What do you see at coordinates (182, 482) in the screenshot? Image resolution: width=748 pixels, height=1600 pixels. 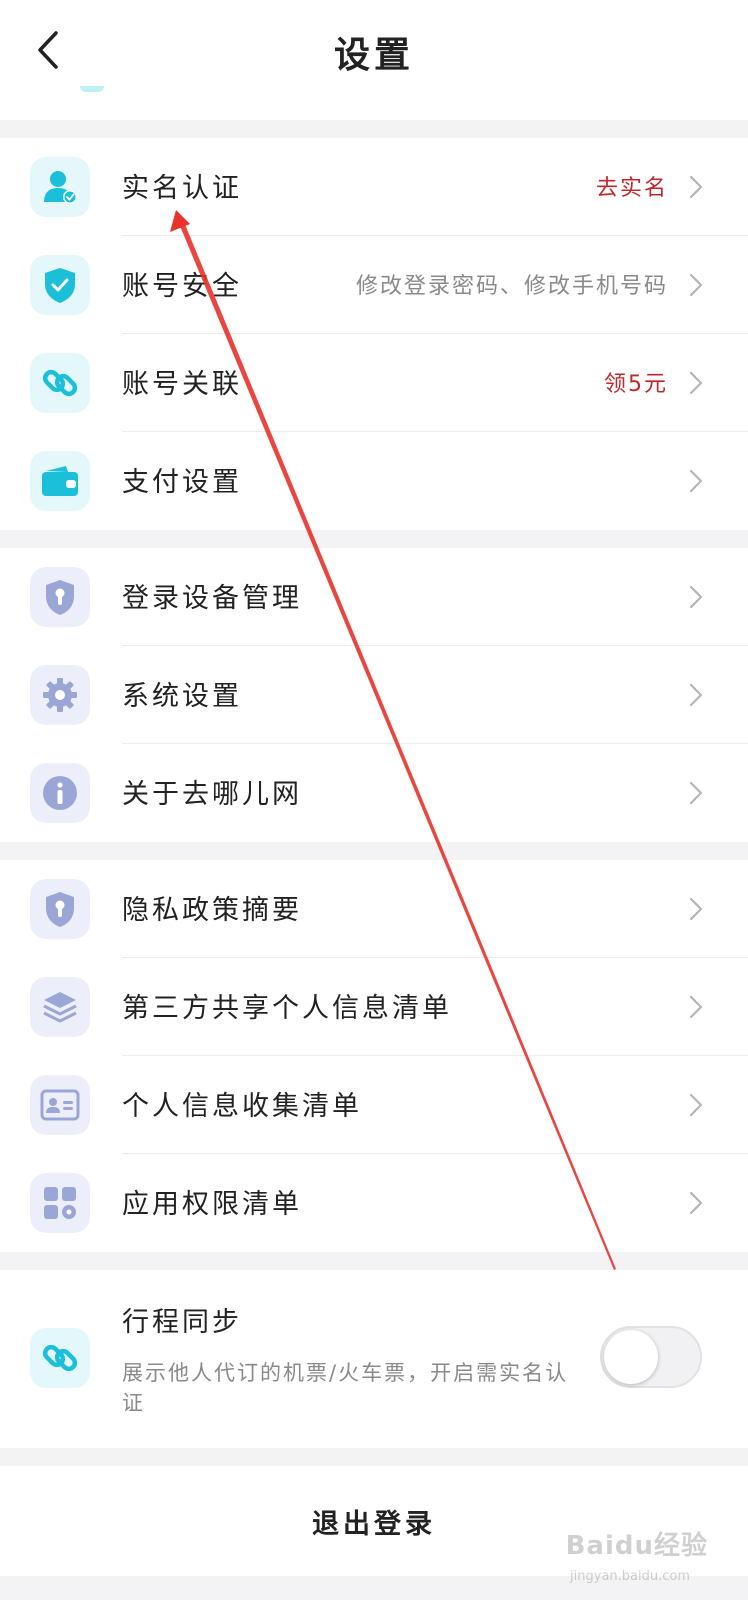 I see `row-label: 支付设置` at bounding box center [182, 482].